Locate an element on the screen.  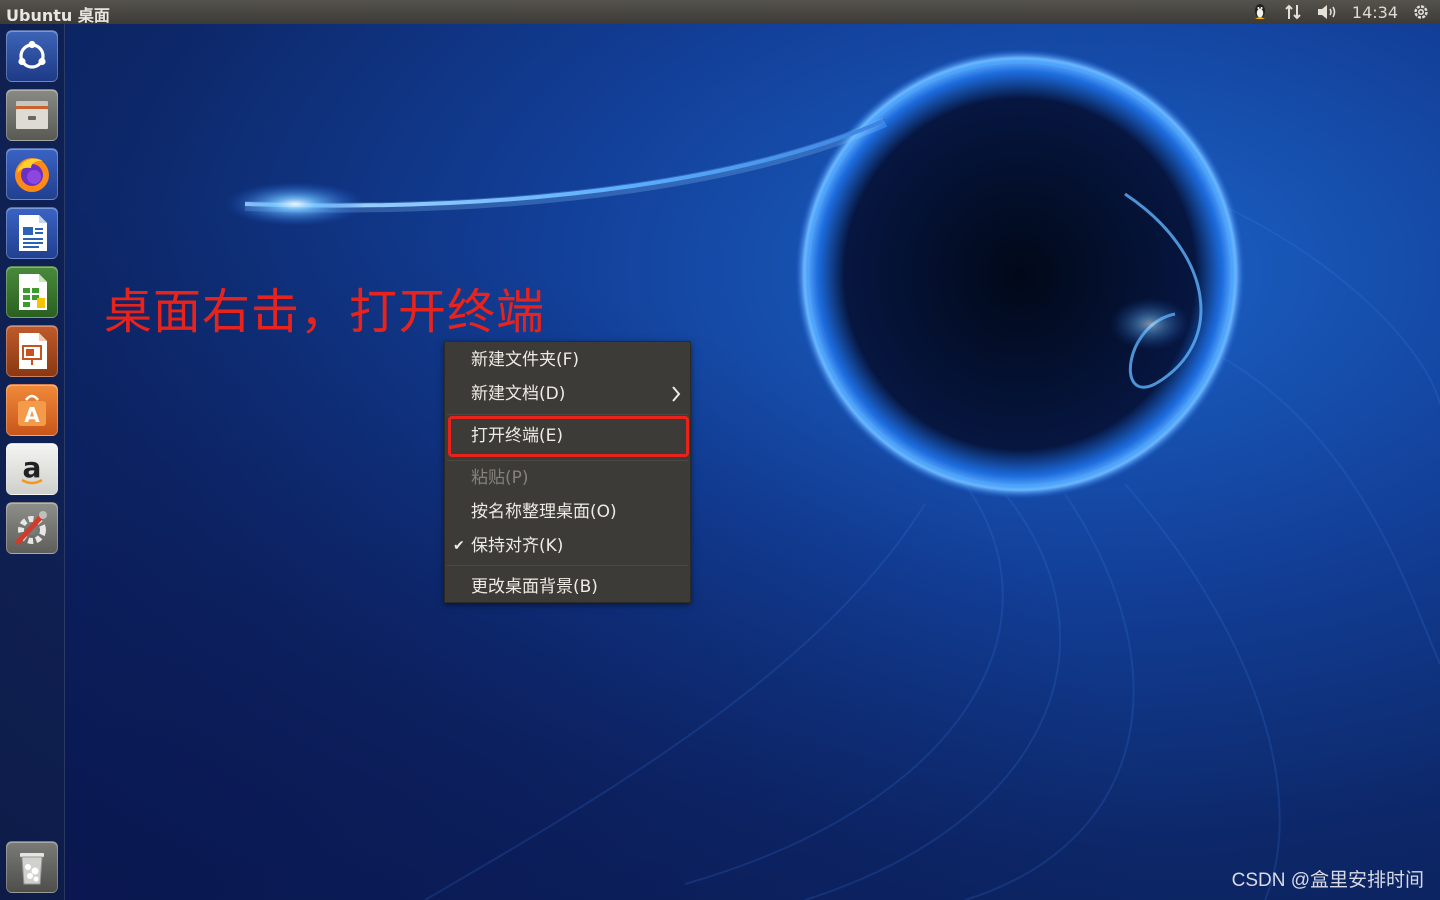
menu-item-label: 保持对齐(K) is located at coordinates (517, 546).